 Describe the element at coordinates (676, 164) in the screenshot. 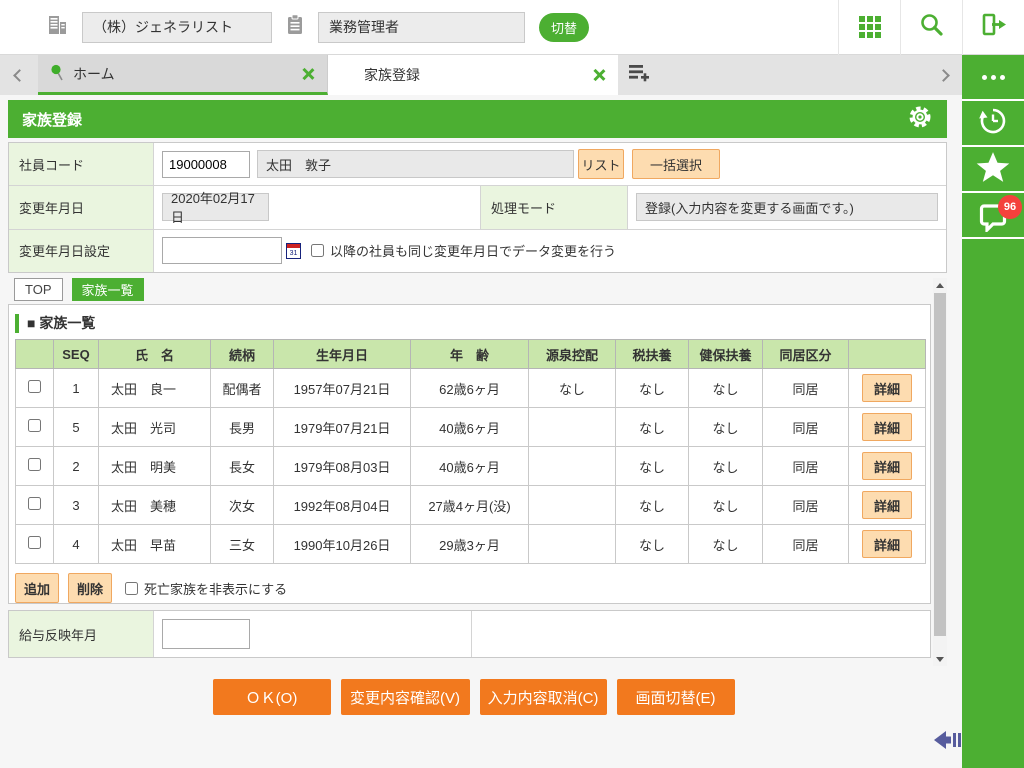

I see `bulk-select-button: 一括選択` at that location.